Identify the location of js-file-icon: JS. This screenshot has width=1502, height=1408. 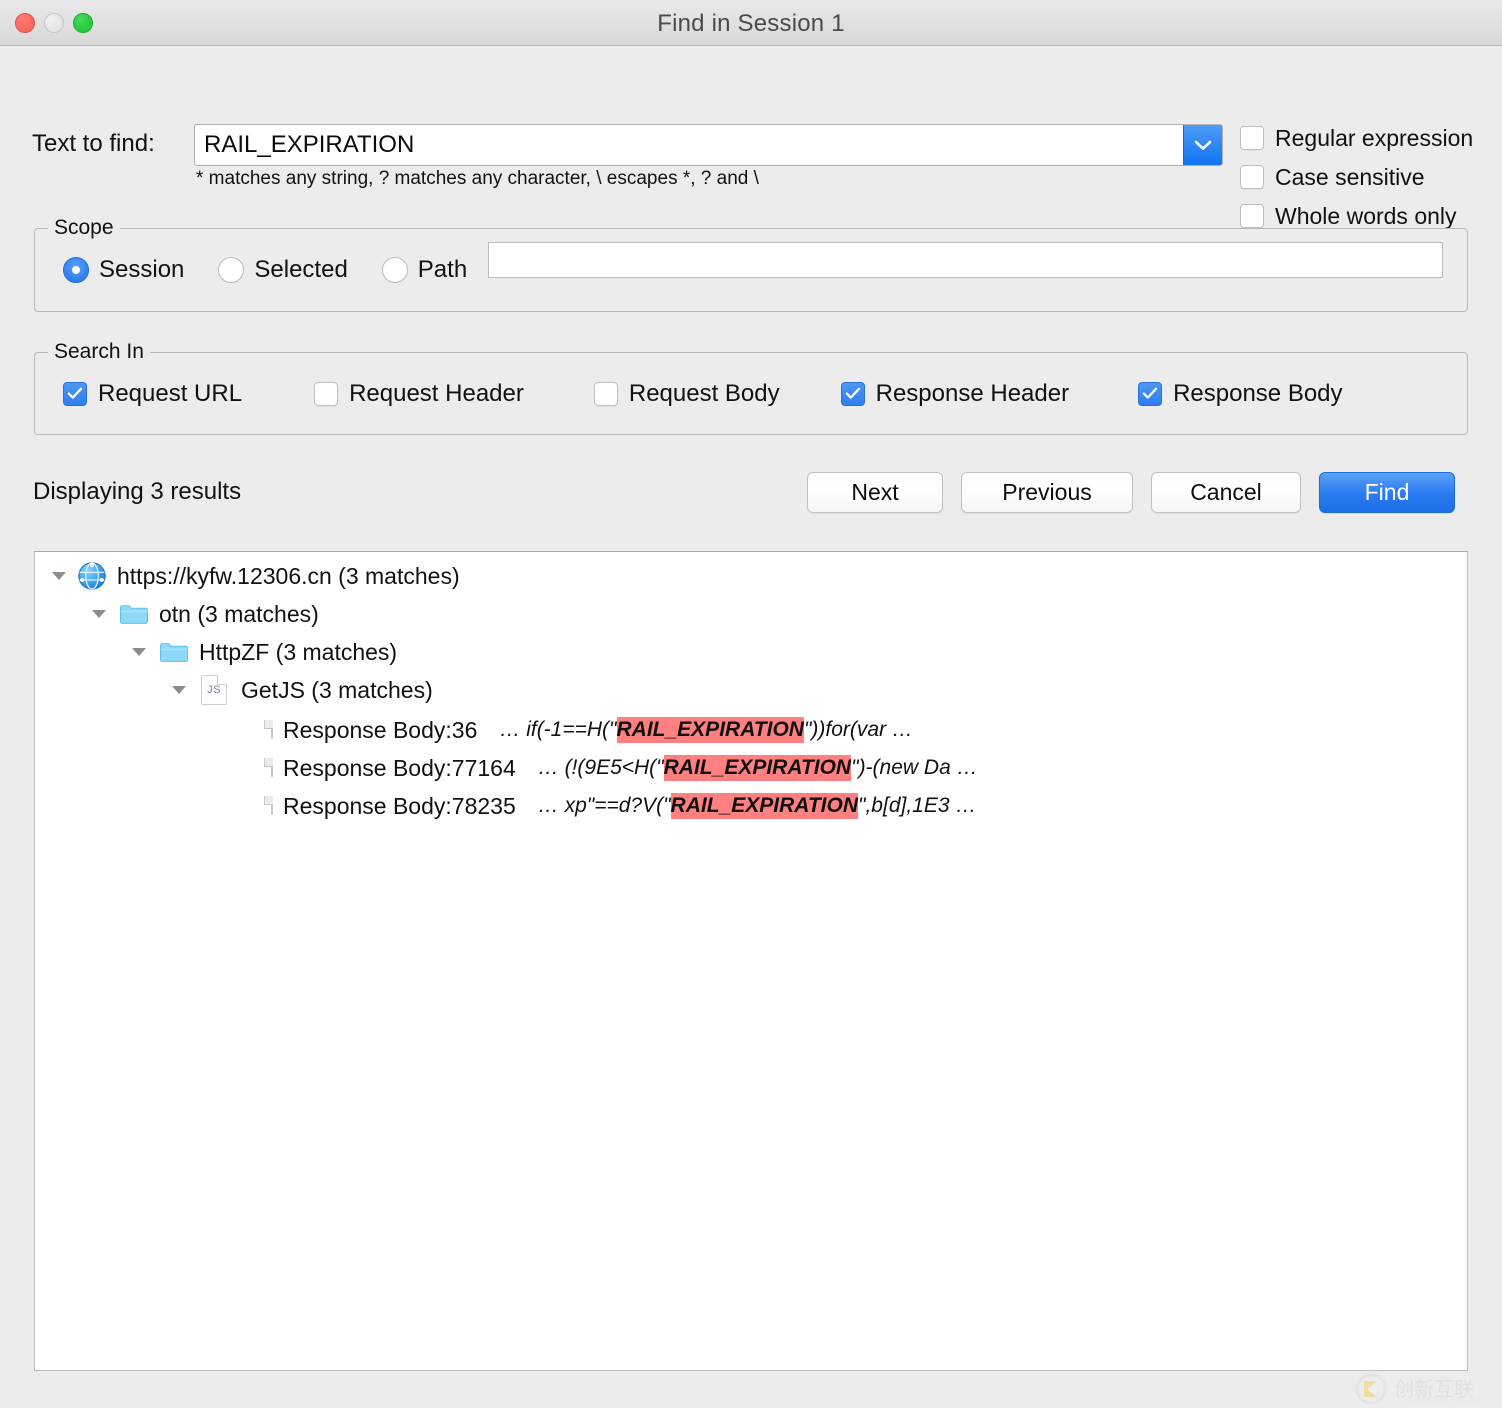
(214, 690).